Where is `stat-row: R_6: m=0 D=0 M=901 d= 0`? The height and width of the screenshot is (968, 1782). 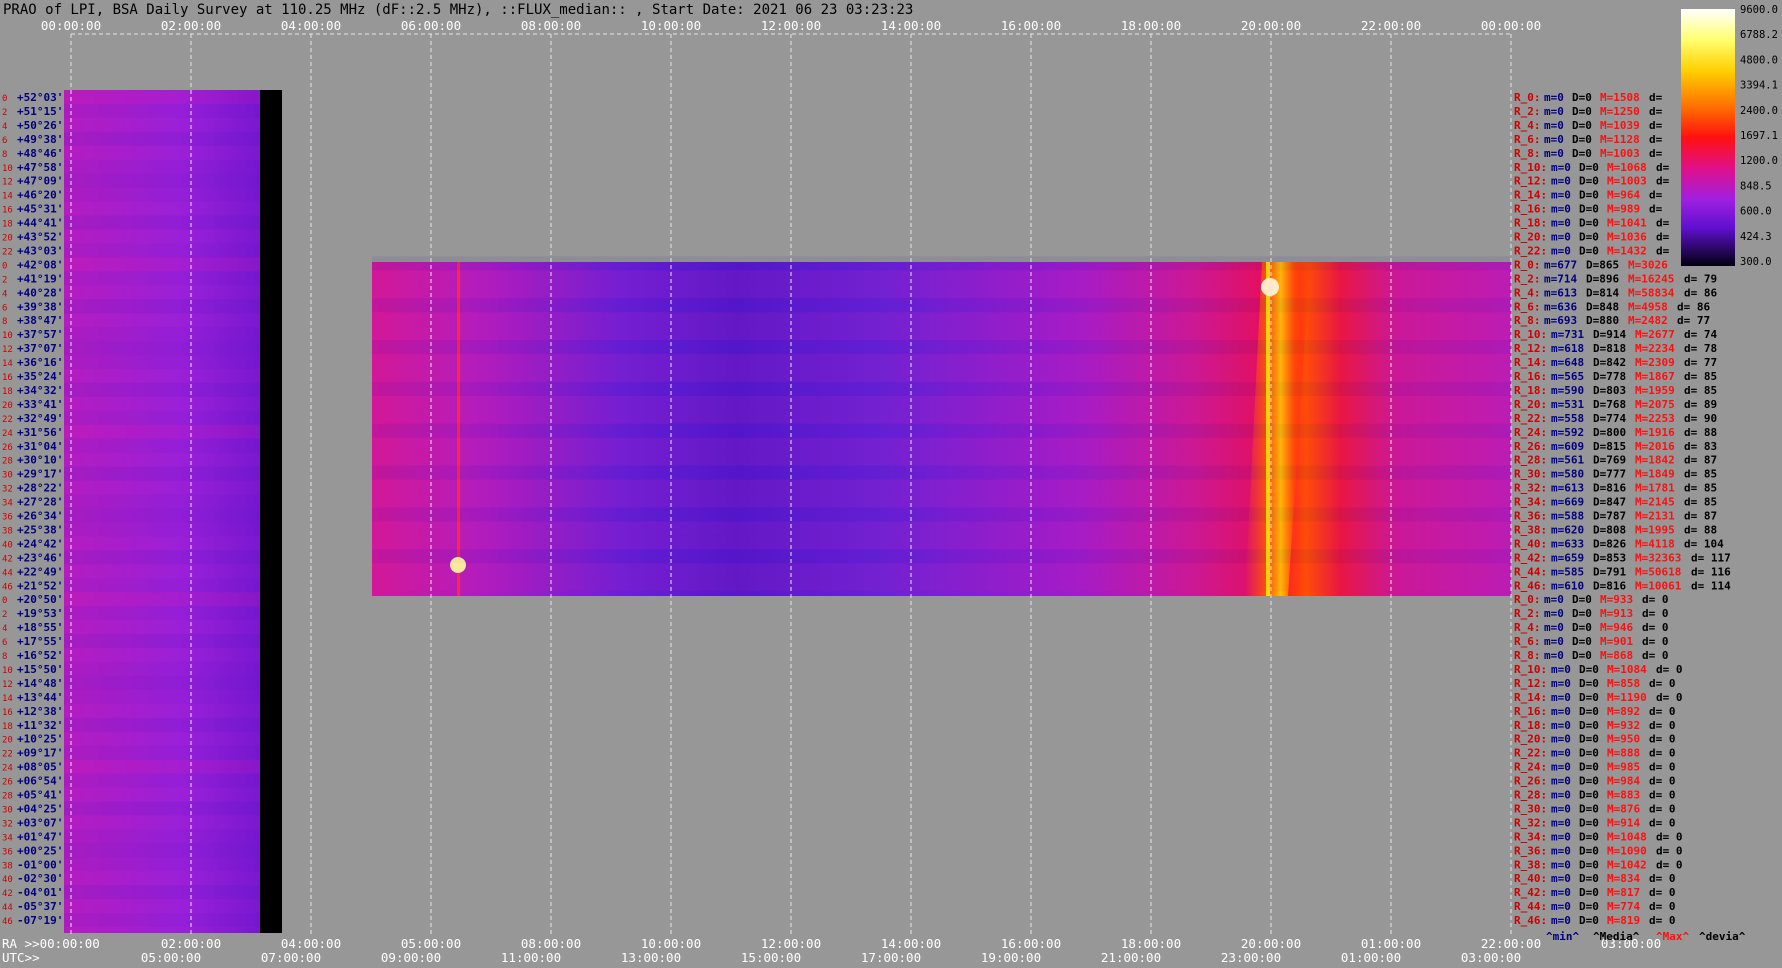
stat-row: R_6: m=0 D=0 M=901 d= 0 is located at coordinates (1591, 641).